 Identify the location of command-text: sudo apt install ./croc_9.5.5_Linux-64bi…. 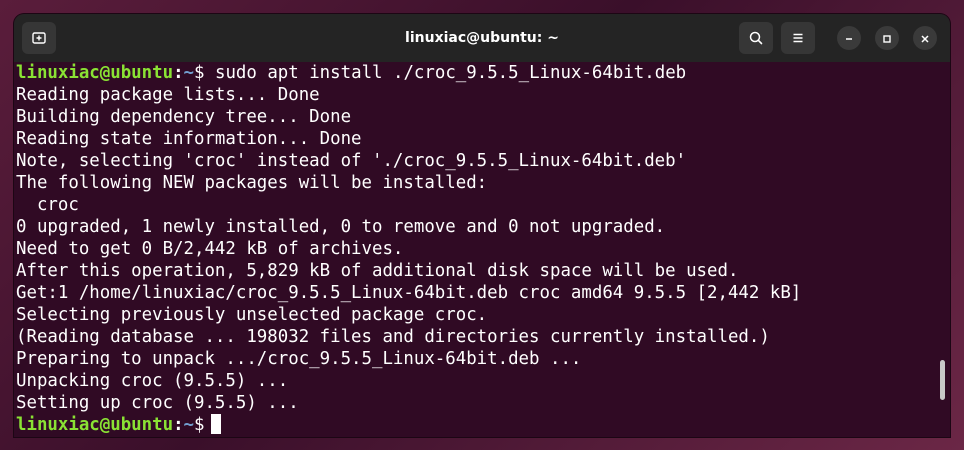
(445, 73).